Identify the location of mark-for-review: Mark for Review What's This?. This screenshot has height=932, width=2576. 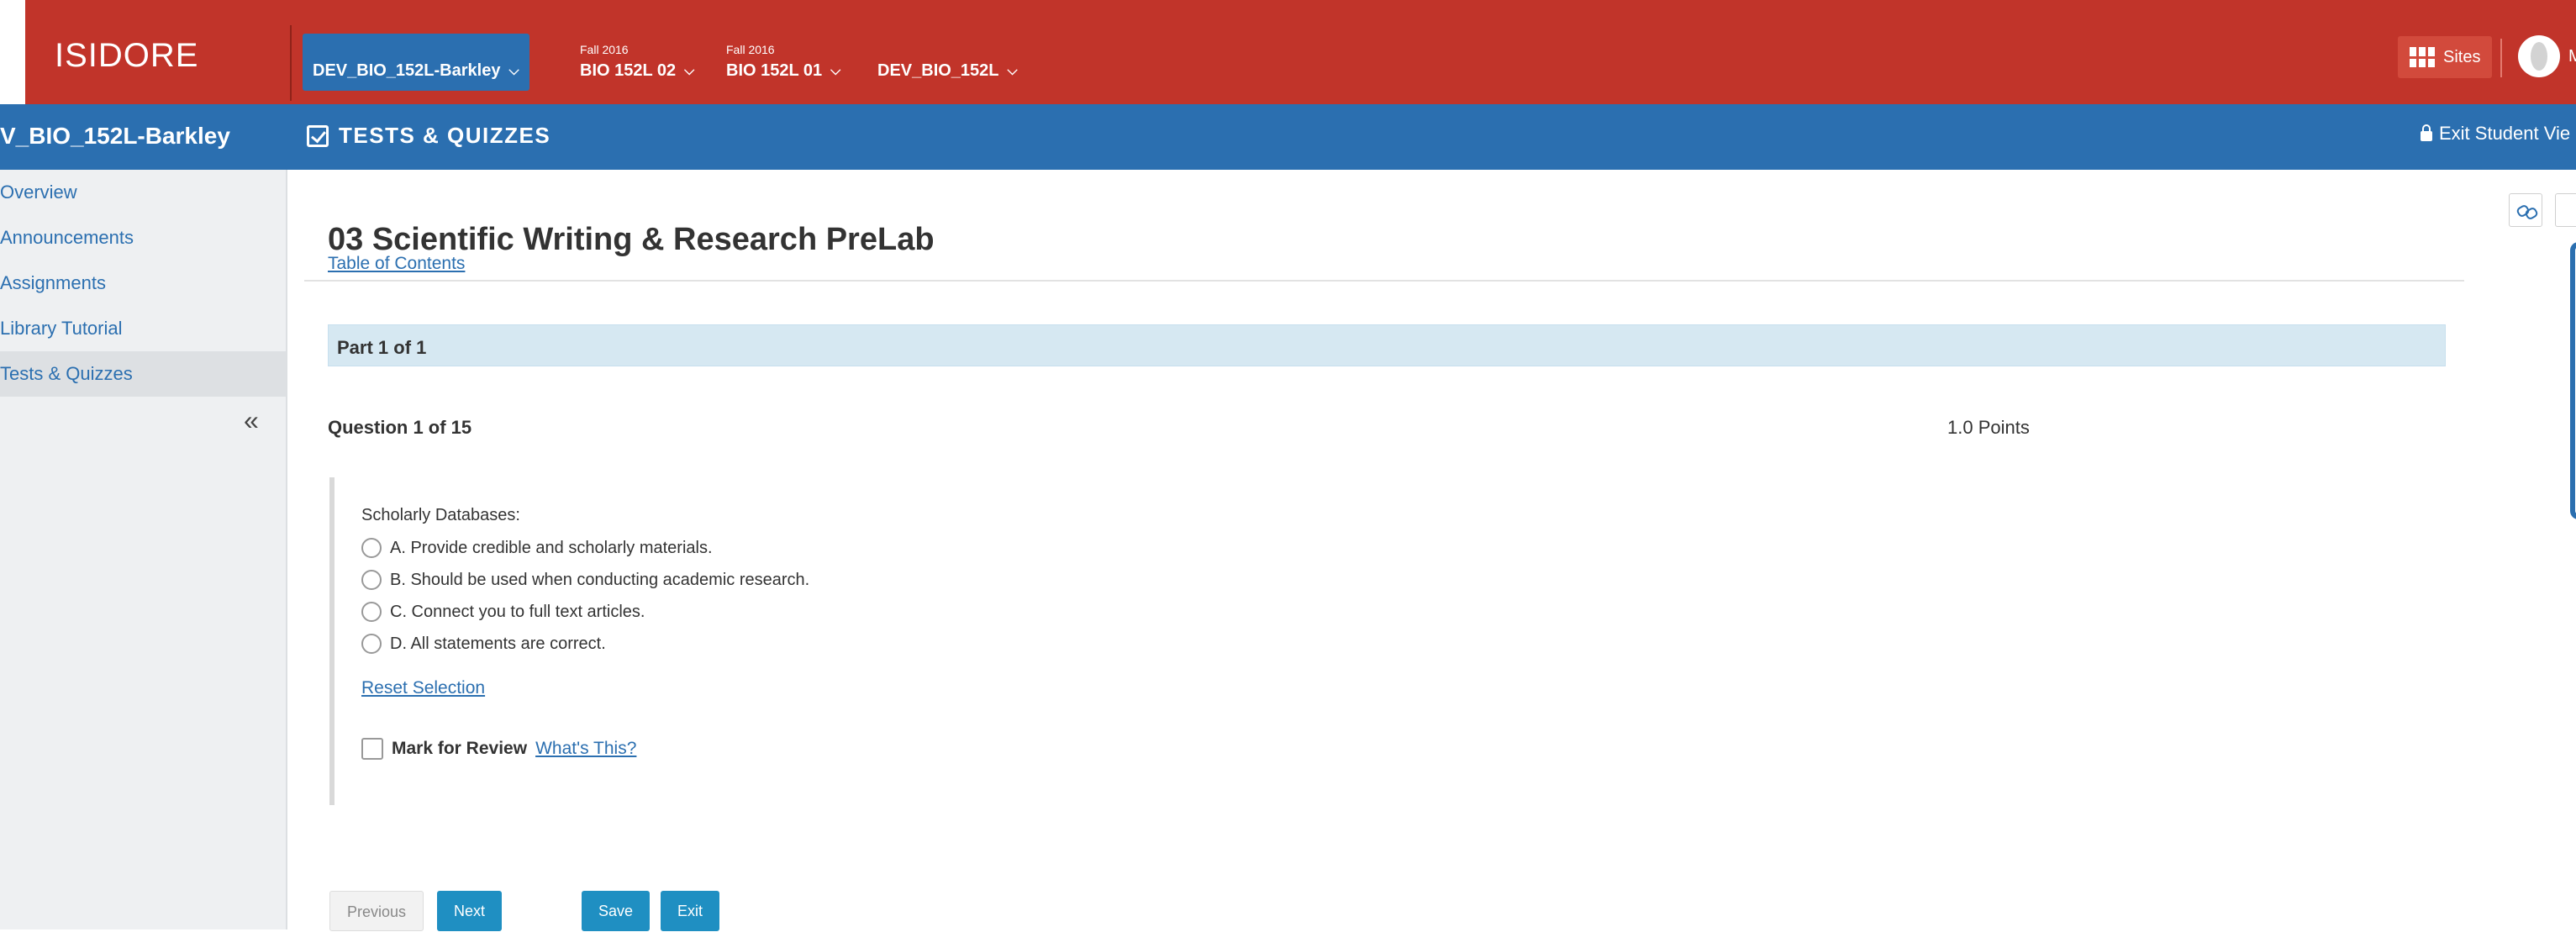
(498, 749).